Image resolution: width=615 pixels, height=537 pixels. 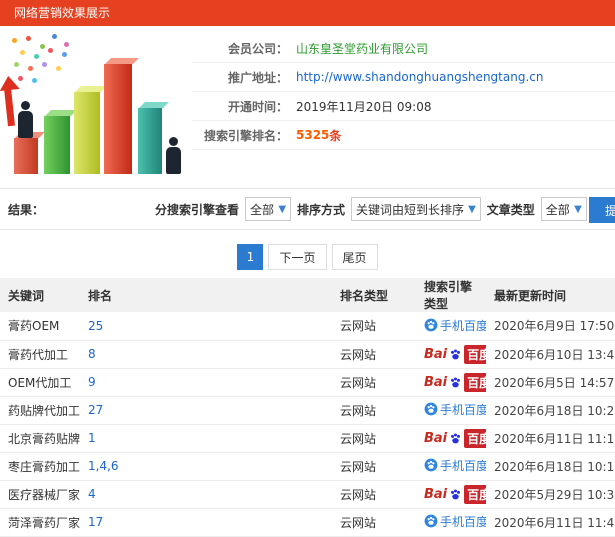 I want to click on submit-button: 提交, so click(x=602, y=210).